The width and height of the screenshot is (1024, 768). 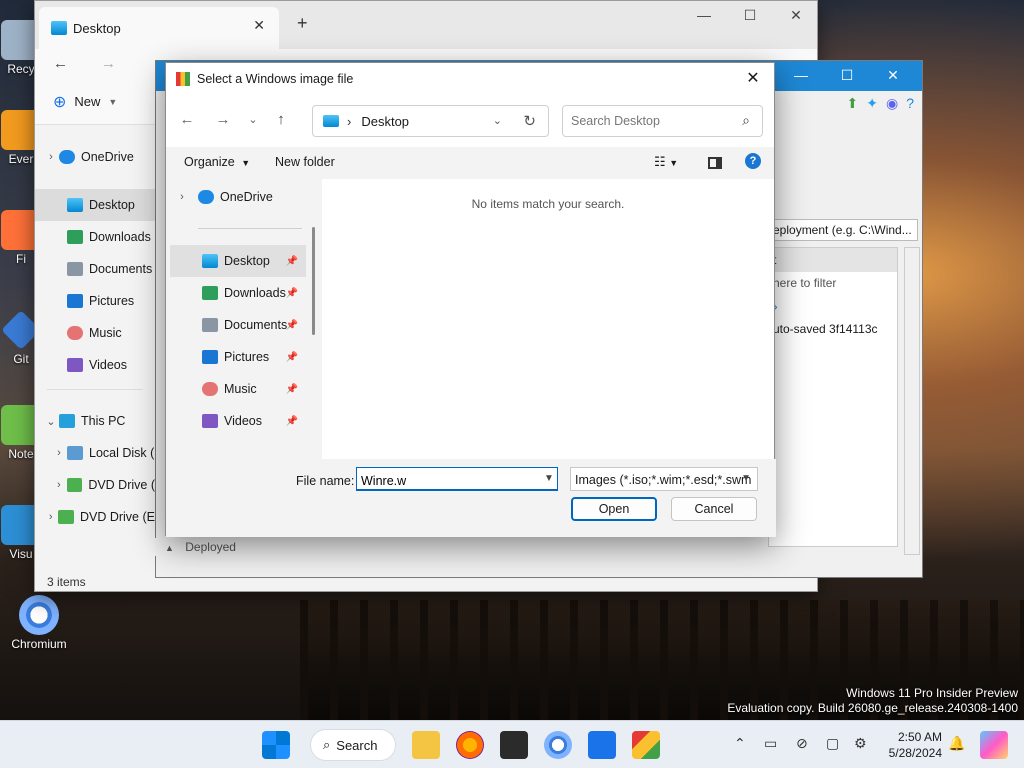 I want to click on nav-item-desktop: Desktop 📌, so click(x=238, y=261).